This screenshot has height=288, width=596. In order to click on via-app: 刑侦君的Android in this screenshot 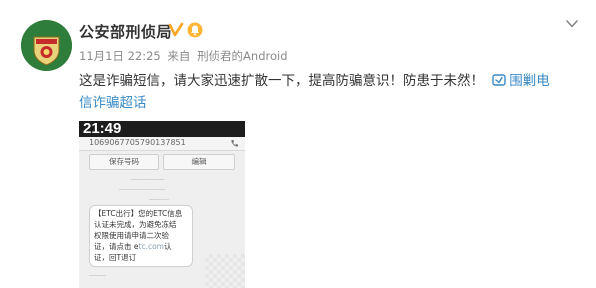, I will do `click(242, 56)`.